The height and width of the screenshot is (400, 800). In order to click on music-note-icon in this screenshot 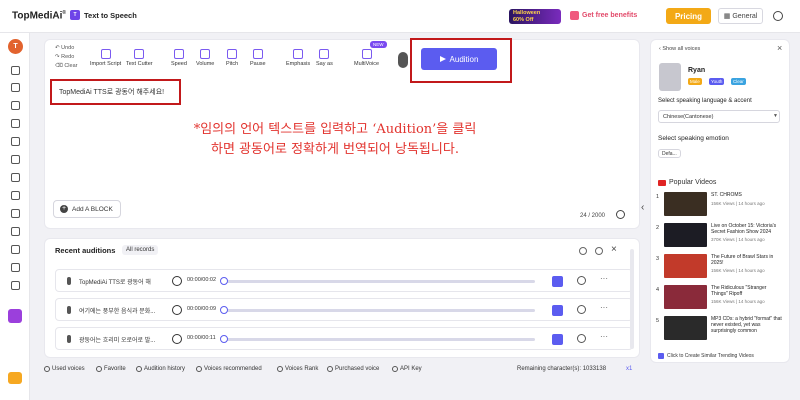, I will do `click(15, 141)`.